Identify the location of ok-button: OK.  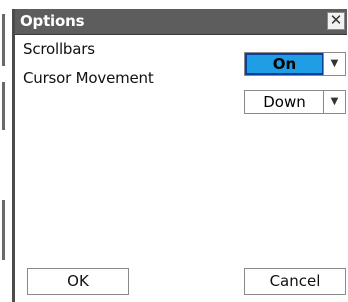
(78, 281).